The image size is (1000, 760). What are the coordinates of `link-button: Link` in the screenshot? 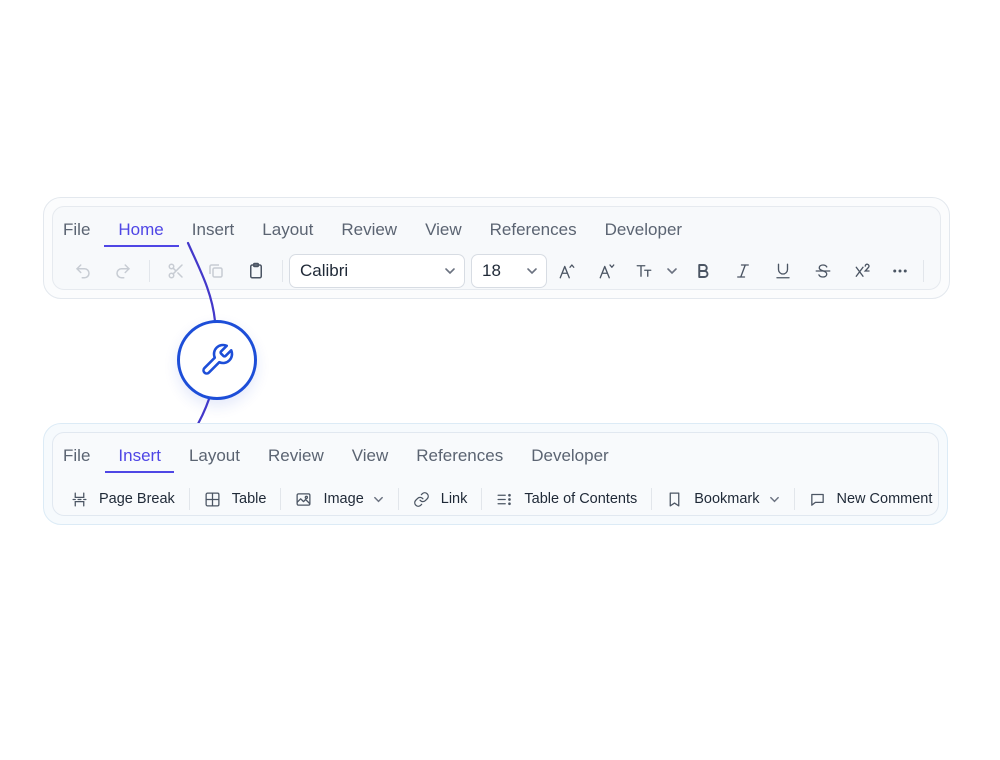 It's located at (440, 499).